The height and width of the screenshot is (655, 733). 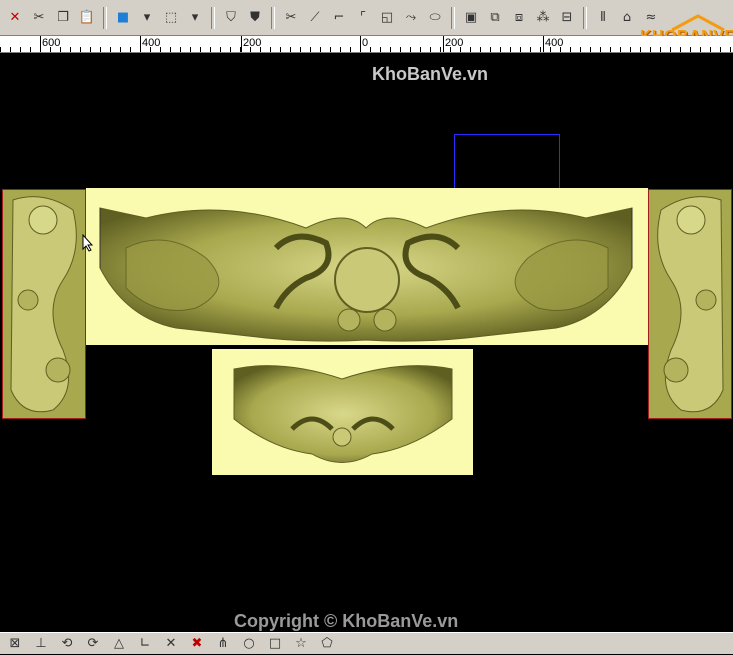 What do you see at coordinates (603, 18) in the screenshot?
I see `mirror-icon: ⫴` at bounding box center [603, 18].